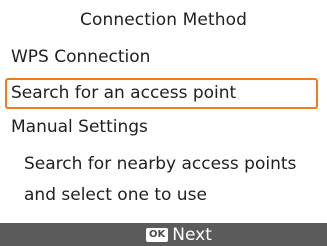 The width and height of the screenshot is (327, 246). What do you see at coordinates (192, 234) in the screenshot?
I see `next-label: Next` at bounding box center [192, 234].